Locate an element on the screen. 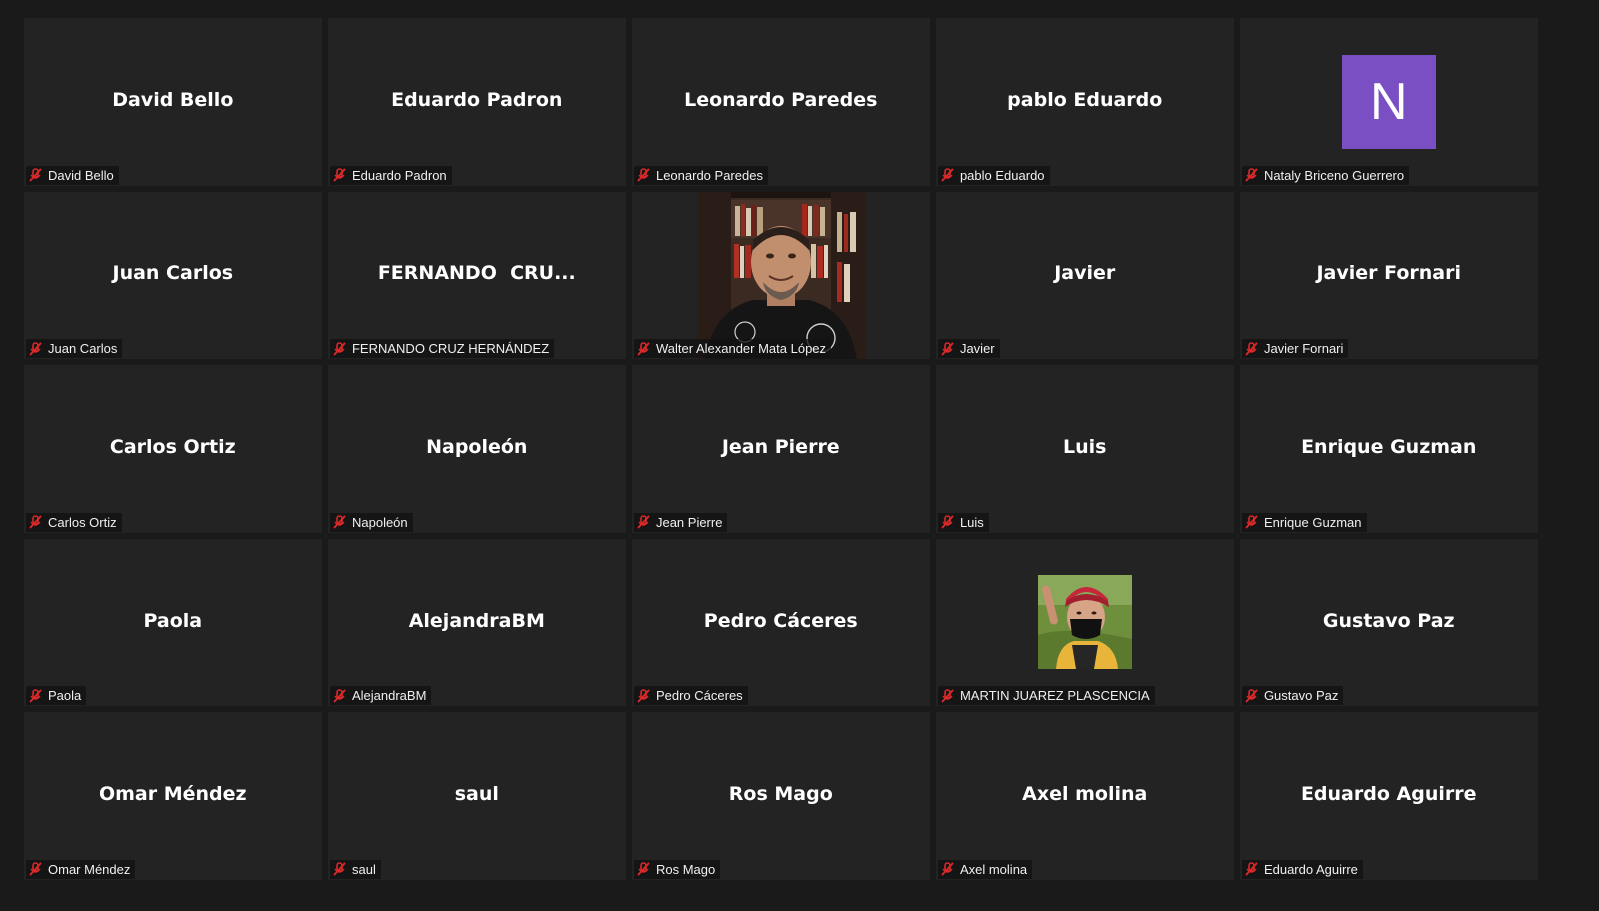  participant-display-name: Javier Fornari is located at coordinates (1388, 273).